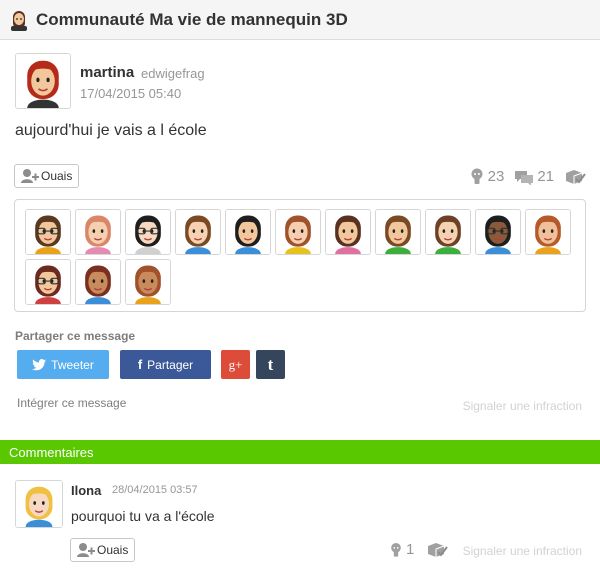 This screenshot has width=600, height=573. Describe the element at coordinates (155, 490) in the screenshot. I see `comment-date: 28/04/2015 03:57` at that location.